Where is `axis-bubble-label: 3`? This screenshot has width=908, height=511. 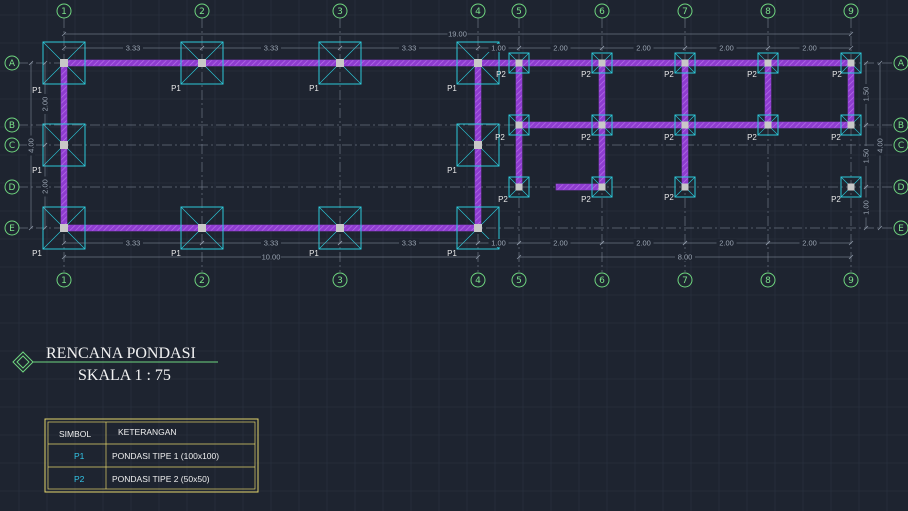
axis-bubble-label: 3 is located at coordinates (340, 12).